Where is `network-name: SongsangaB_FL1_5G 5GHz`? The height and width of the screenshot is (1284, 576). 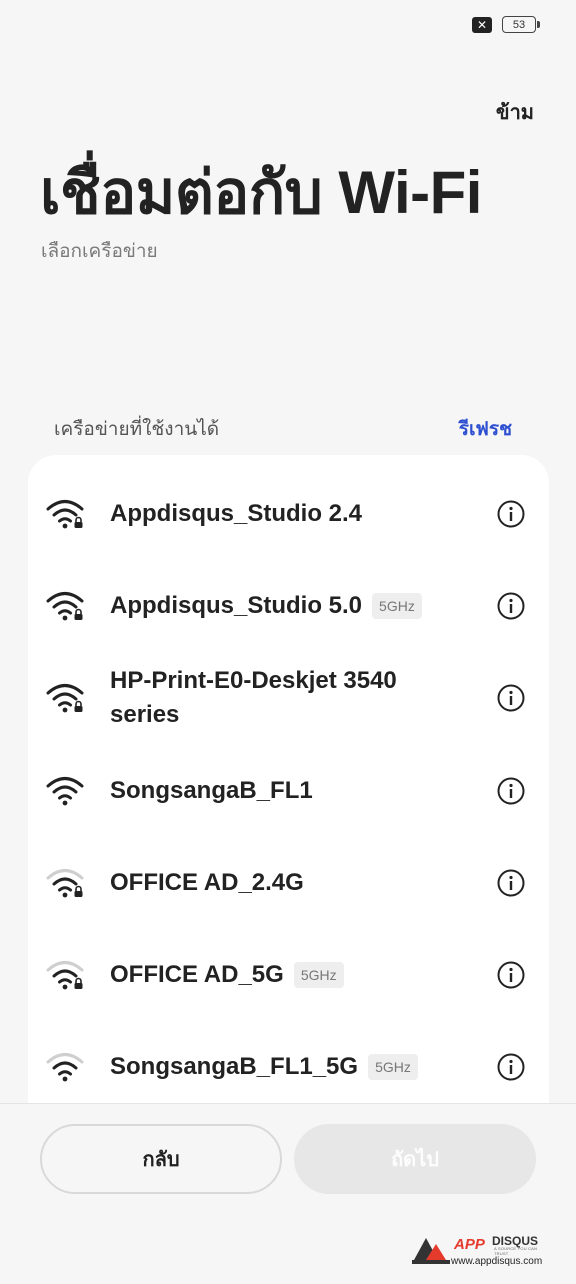 network-name: SongsangaB_FL1_5G 5GHz is located at coordinates (280, 1067).